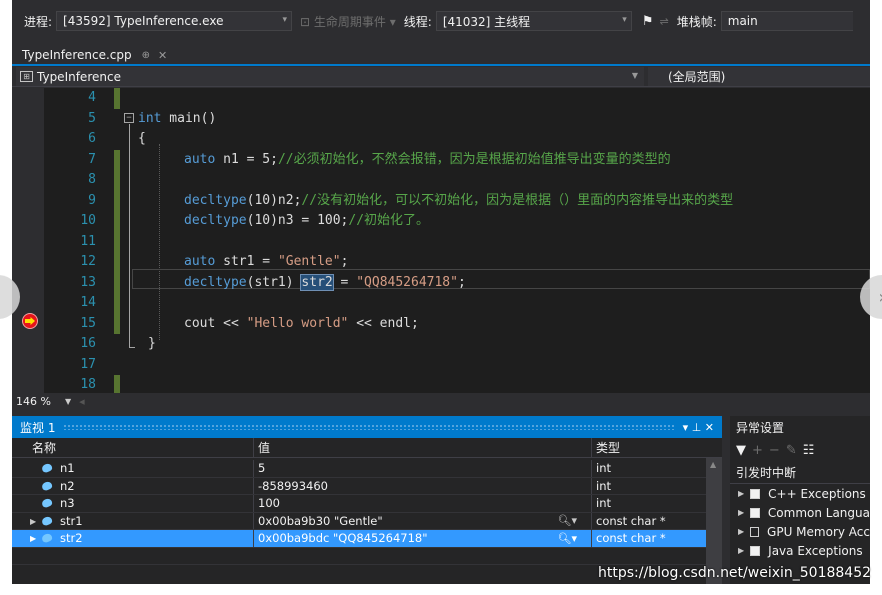  Describe the element at coordinates (791, 450) in the screenshot. I see `edit-icon: ✎` at that location.